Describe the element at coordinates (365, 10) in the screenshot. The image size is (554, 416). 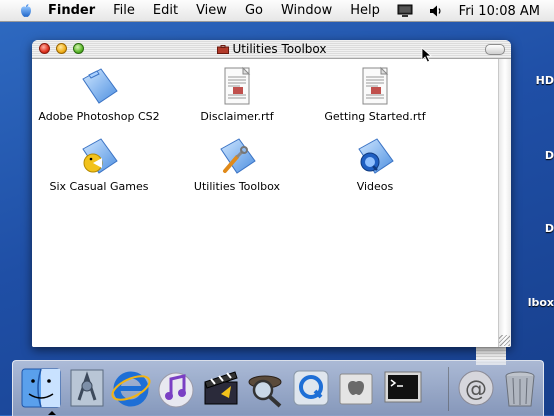
I see `menu-help: Help` at that location.